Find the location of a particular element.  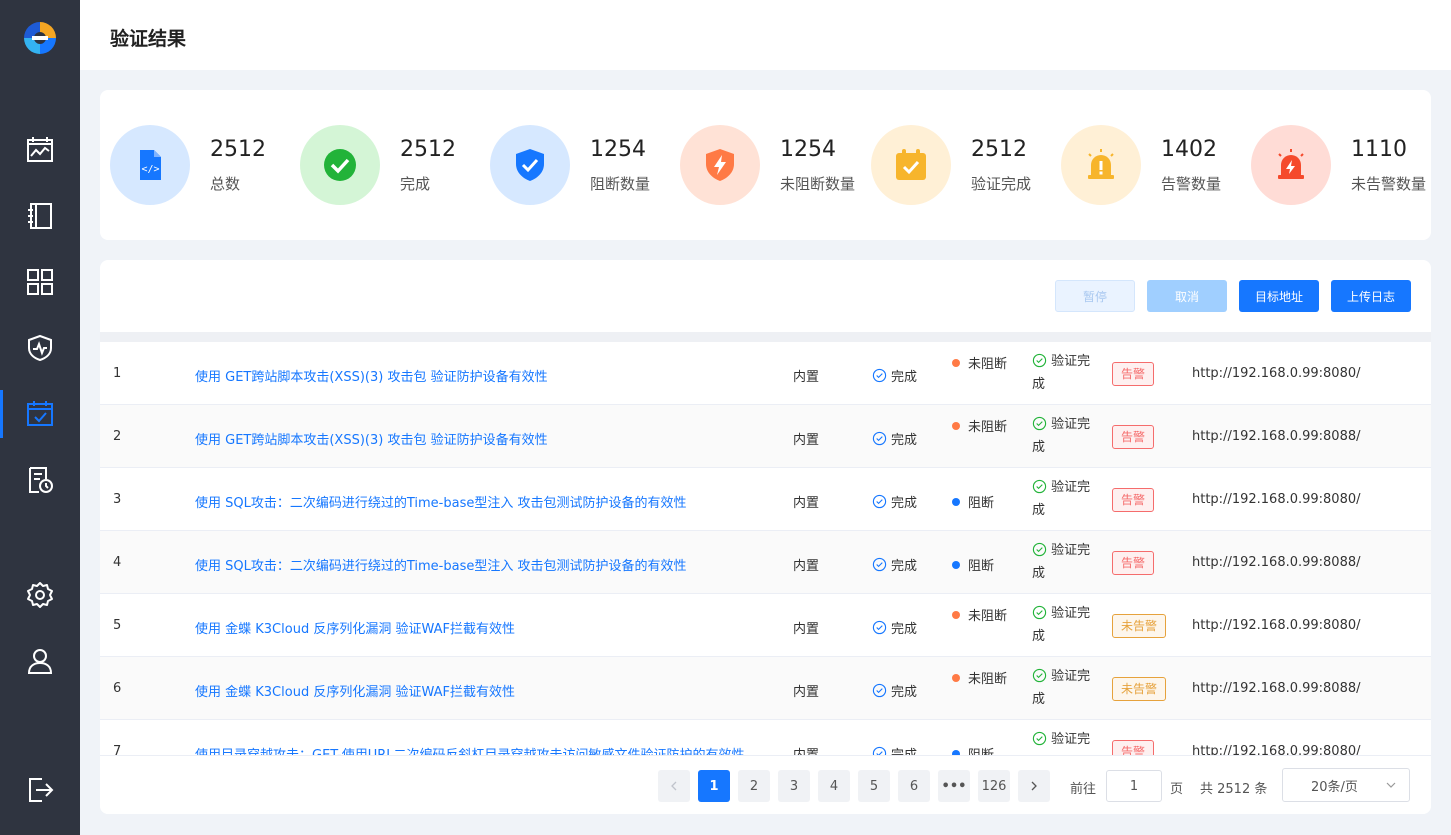

stat-value: 1402 is located at coordinates (1189, 149).